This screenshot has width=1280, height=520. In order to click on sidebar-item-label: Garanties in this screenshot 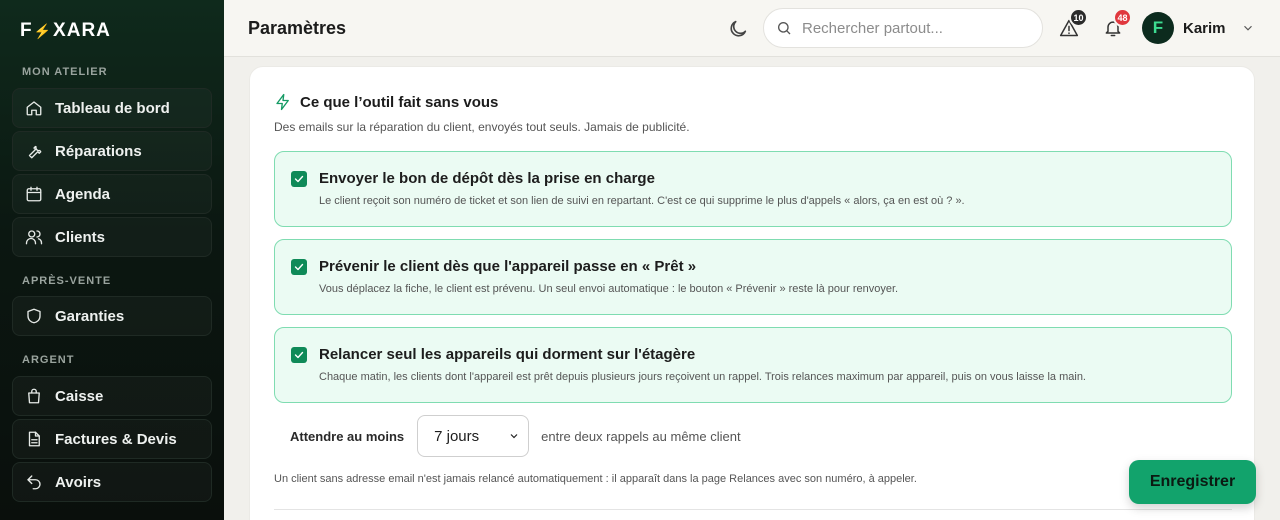, I will do `click(90, 316)`.